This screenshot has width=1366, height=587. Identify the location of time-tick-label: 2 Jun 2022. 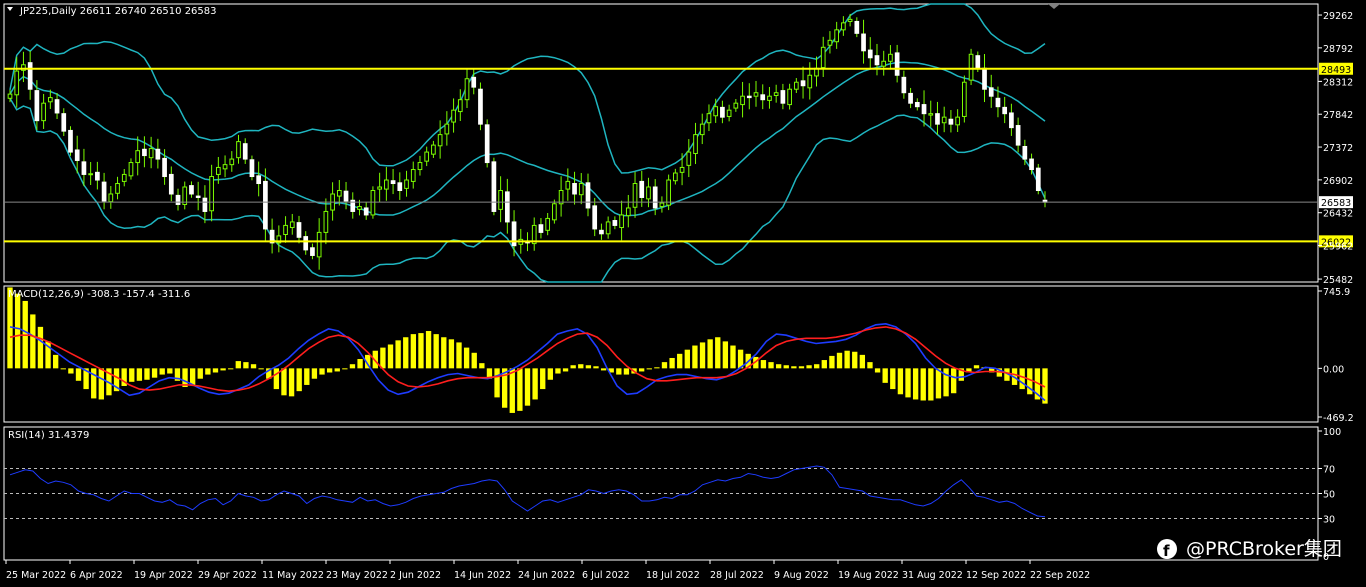
(415, 575).